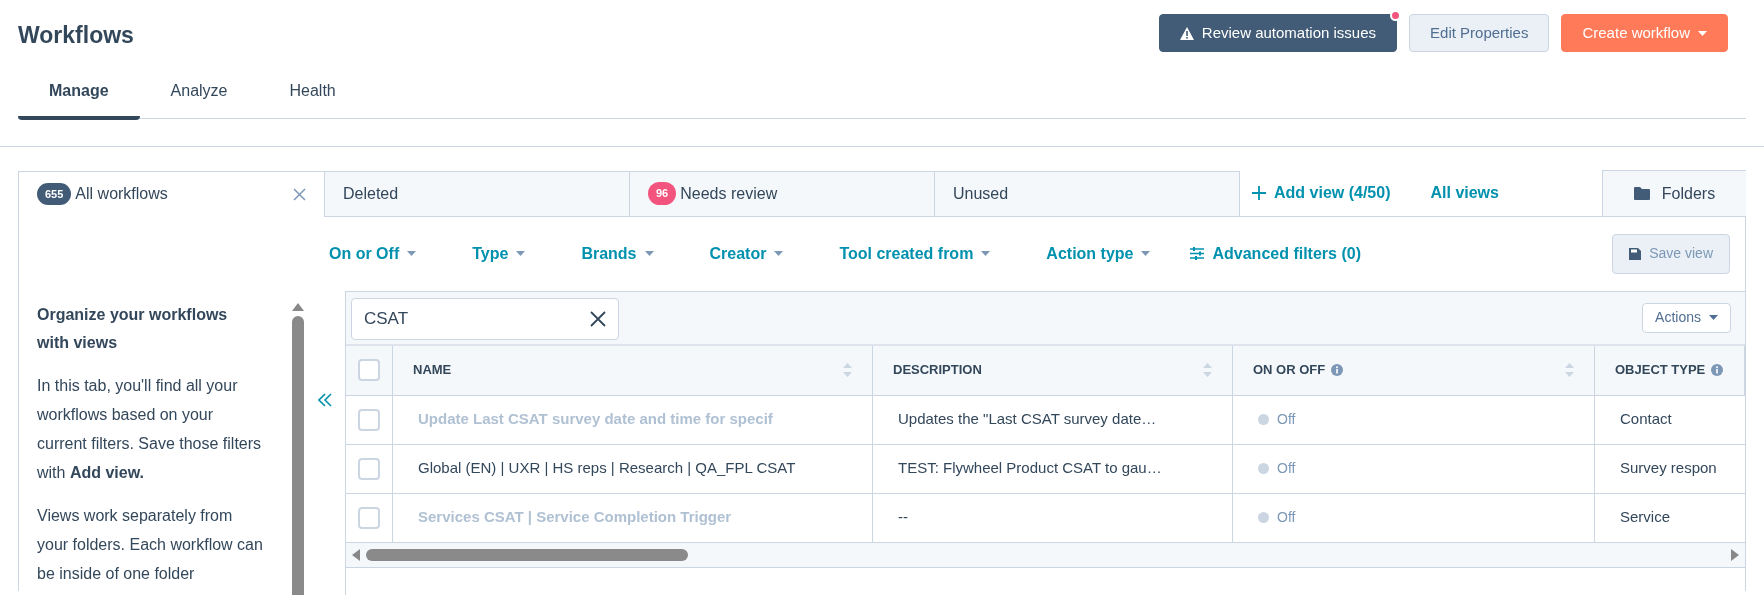 The width and height of the screenshot is (1764, 595). I want to click on all-views-link: All views, so click(1464, 193).